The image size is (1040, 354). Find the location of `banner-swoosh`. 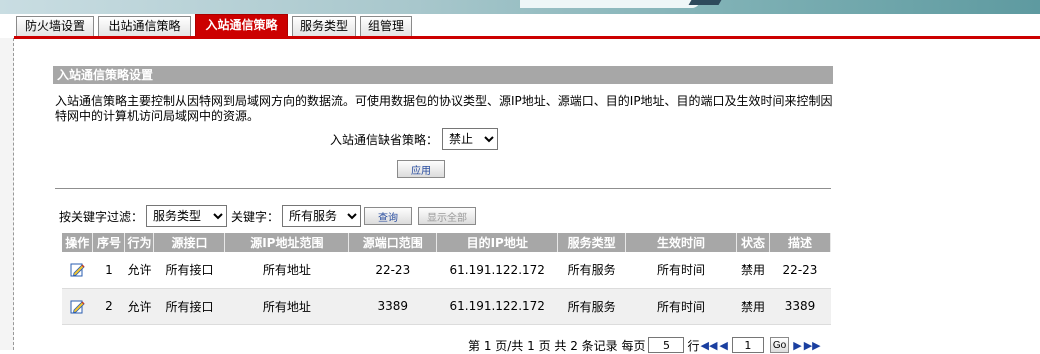

banner-swoosh is located at coordinates (610, 4).